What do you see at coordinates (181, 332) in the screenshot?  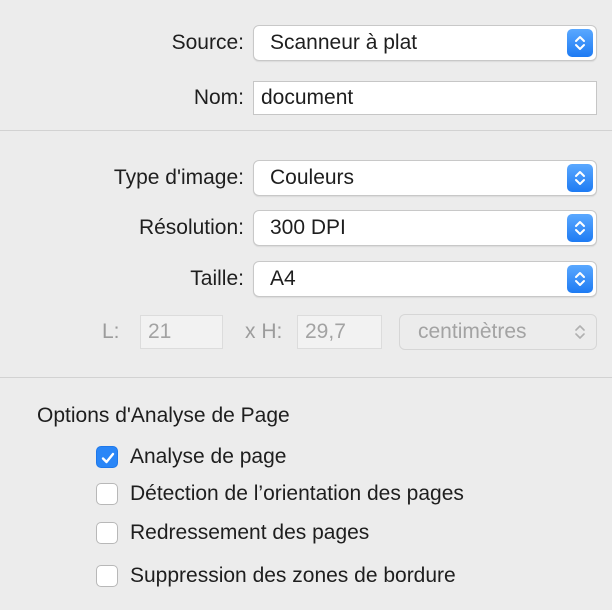 I see `width-field` at bounding box center [181, 332].